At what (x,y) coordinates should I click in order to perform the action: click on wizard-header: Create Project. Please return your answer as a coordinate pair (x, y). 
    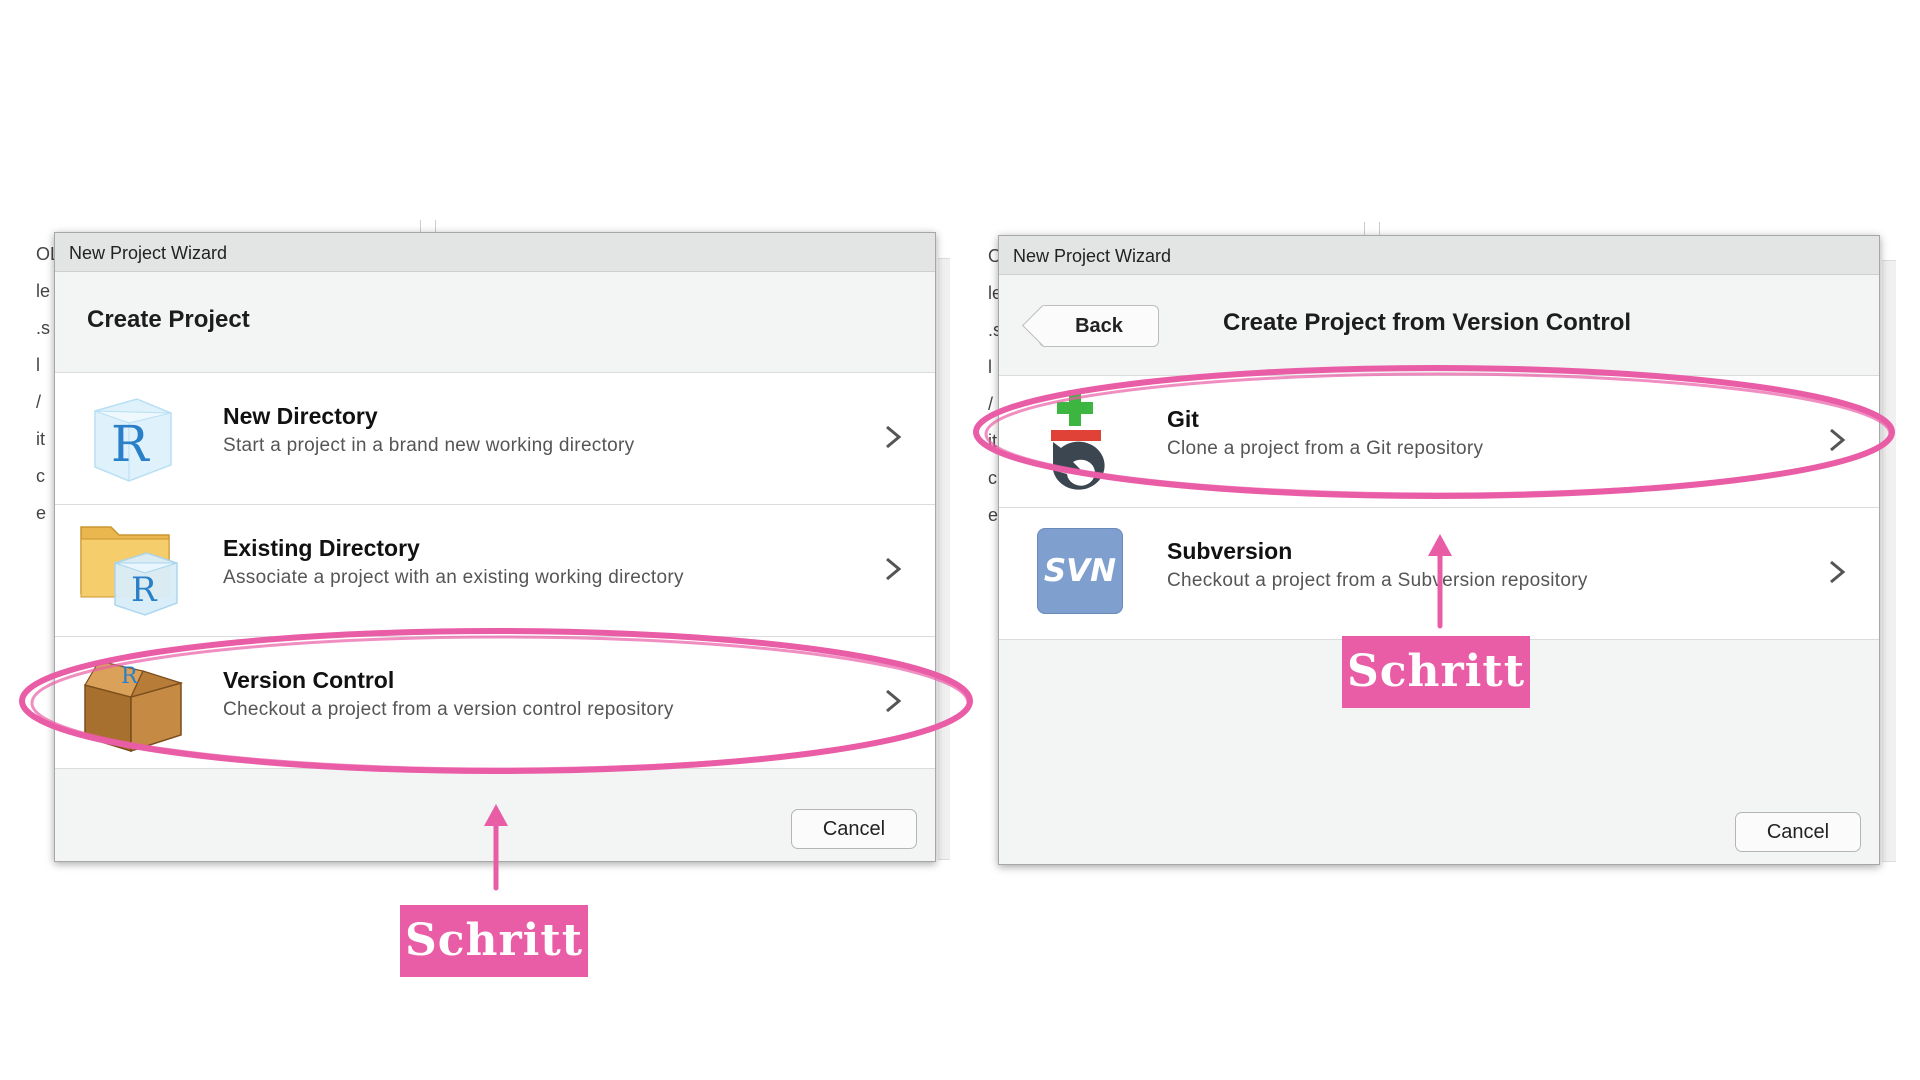
    Looking at the image, I should click on (495, 322).